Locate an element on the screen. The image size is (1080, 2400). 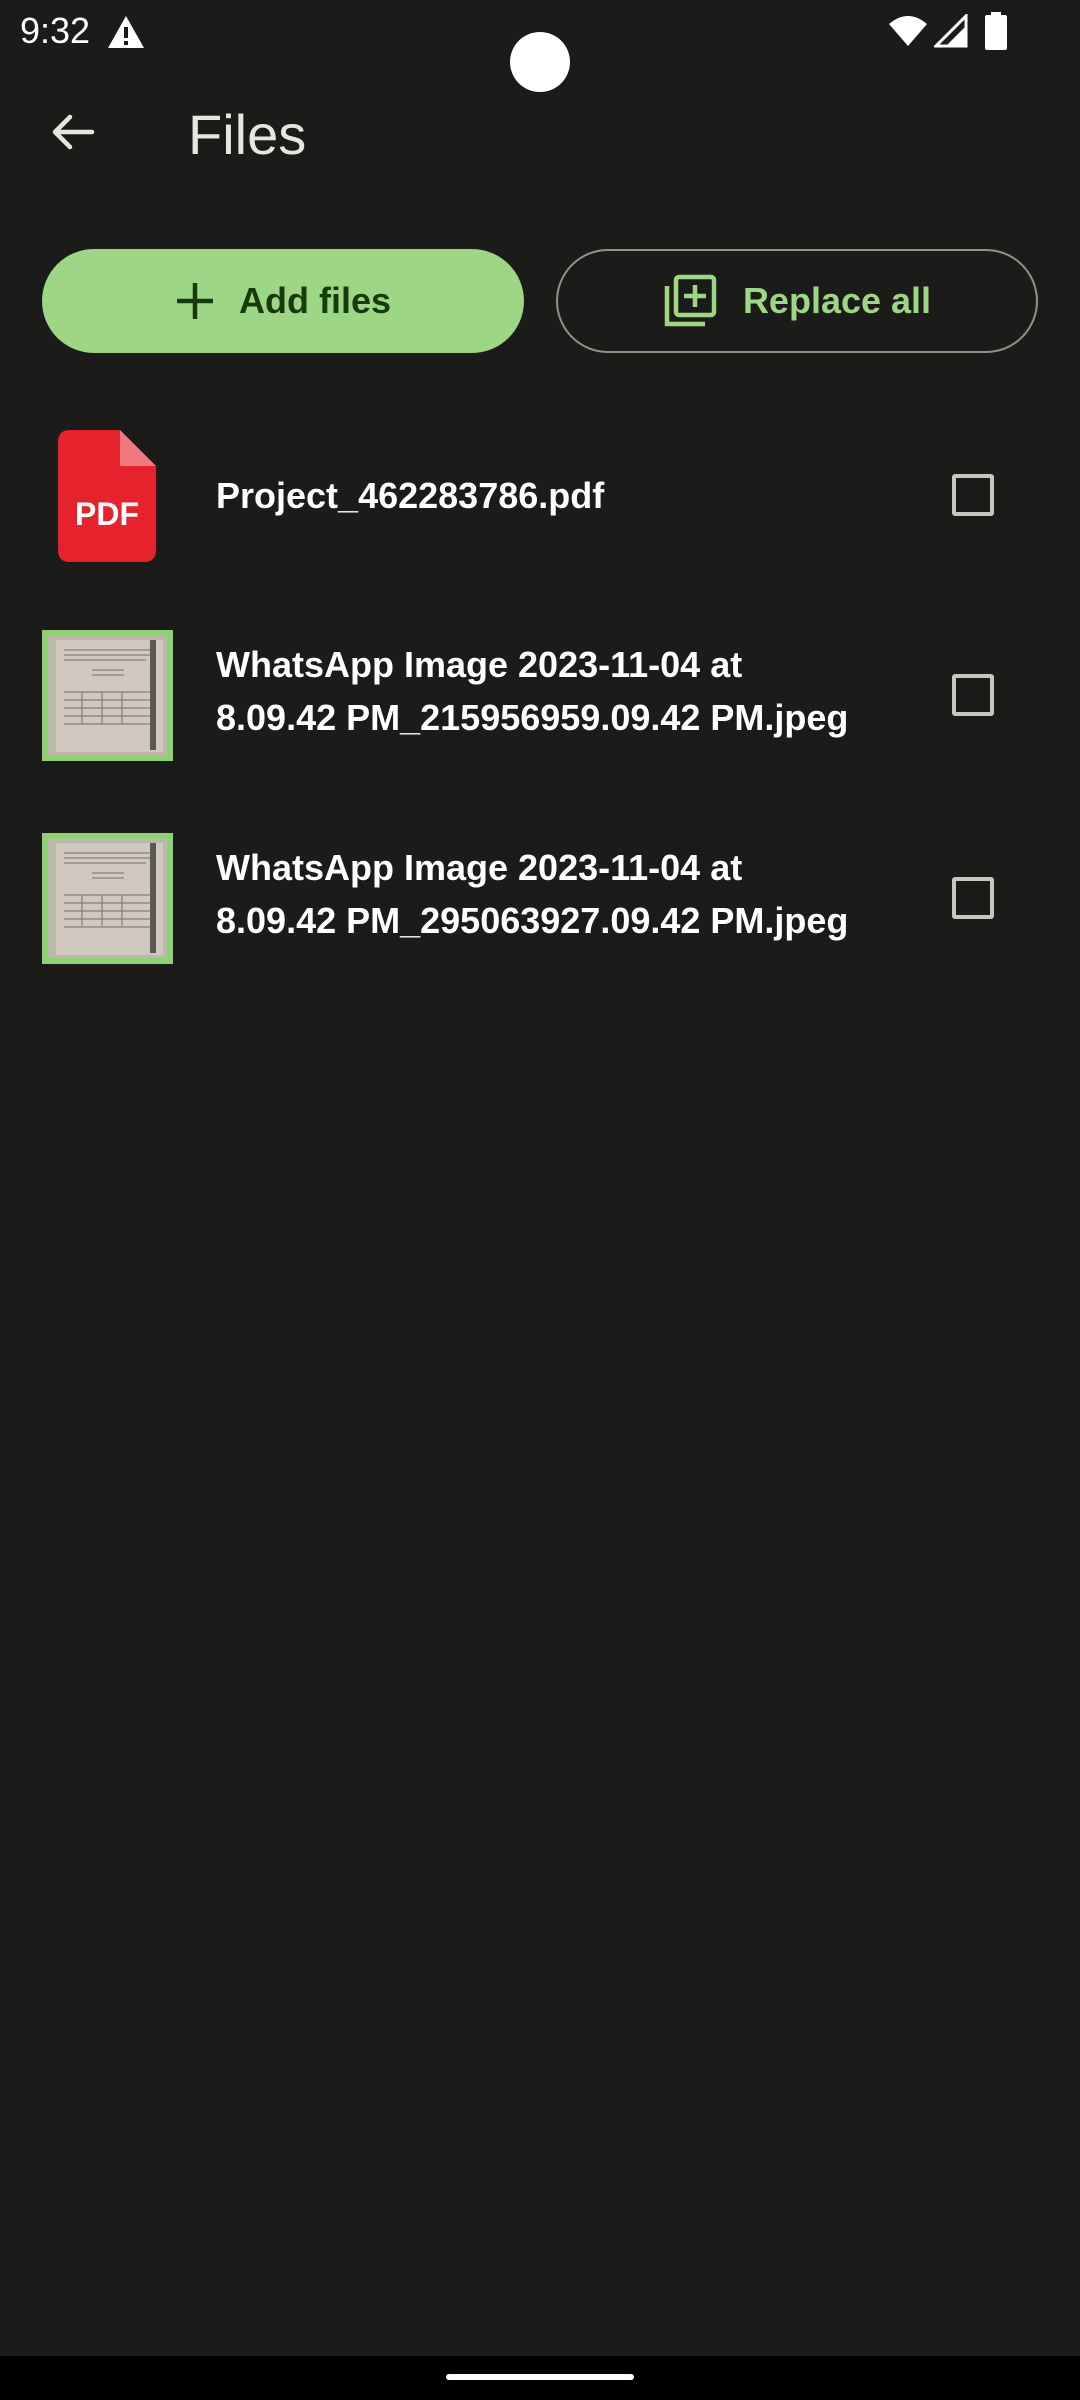
replace-all-button: Replace all is located at coordinates (797, 301).